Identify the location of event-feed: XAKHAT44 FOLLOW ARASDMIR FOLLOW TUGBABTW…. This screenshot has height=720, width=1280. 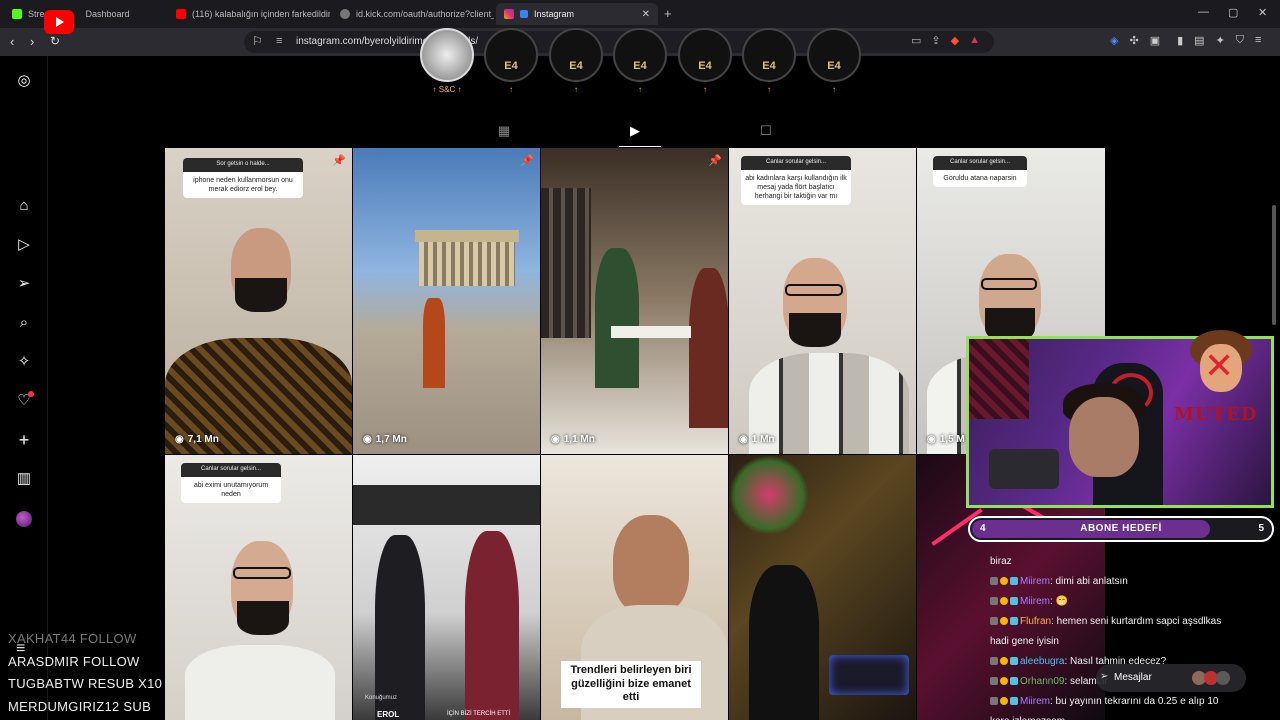
(85, 673).